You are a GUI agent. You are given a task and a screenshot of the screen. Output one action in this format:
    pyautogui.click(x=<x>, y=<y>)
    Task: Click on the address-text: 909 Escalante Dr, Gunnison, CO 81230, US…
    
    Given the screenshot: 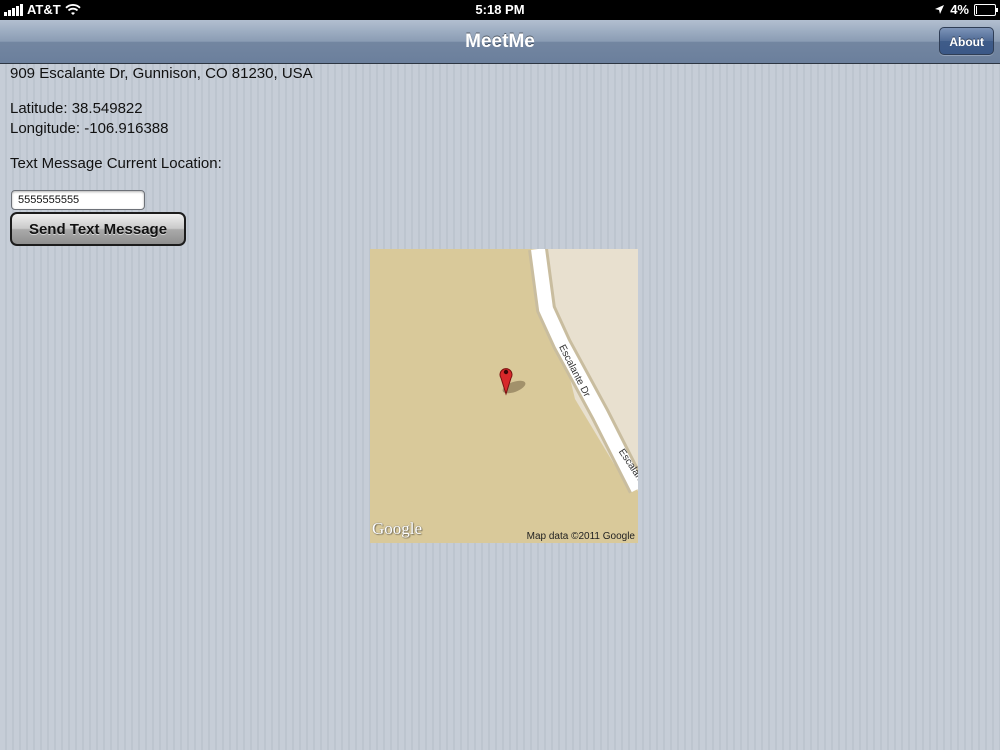 What is the action you would take?
    pyautogui.click(x=161, y=73)
    